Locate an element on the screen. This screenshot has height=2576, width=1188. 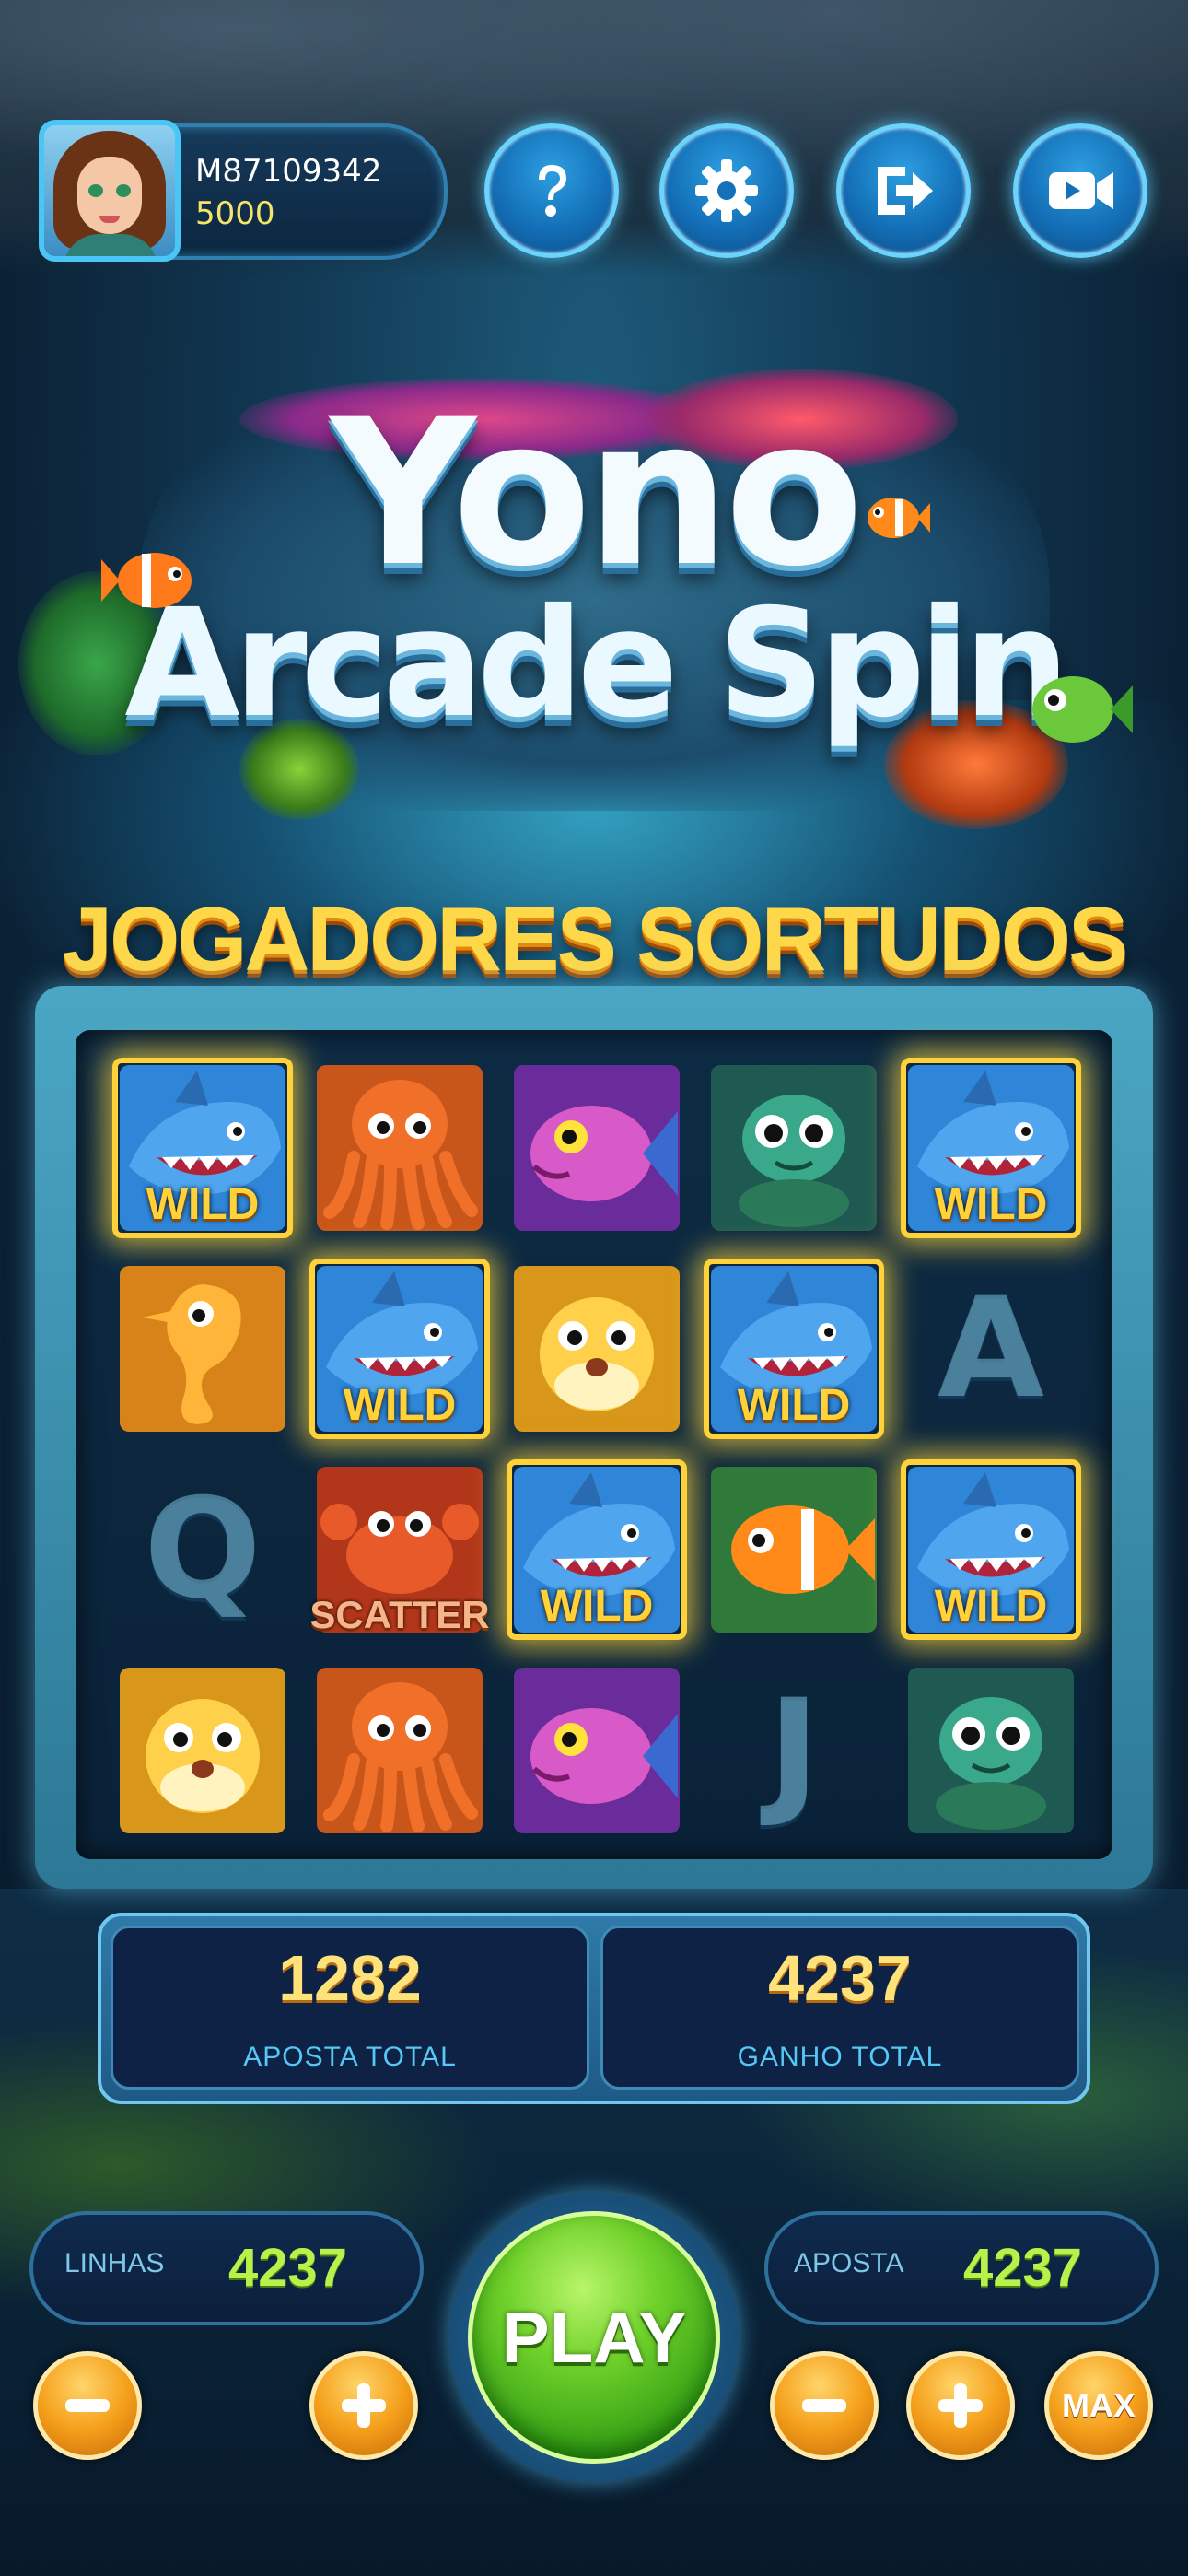
play-button: PLAY is located at coordinates (594, 2337).